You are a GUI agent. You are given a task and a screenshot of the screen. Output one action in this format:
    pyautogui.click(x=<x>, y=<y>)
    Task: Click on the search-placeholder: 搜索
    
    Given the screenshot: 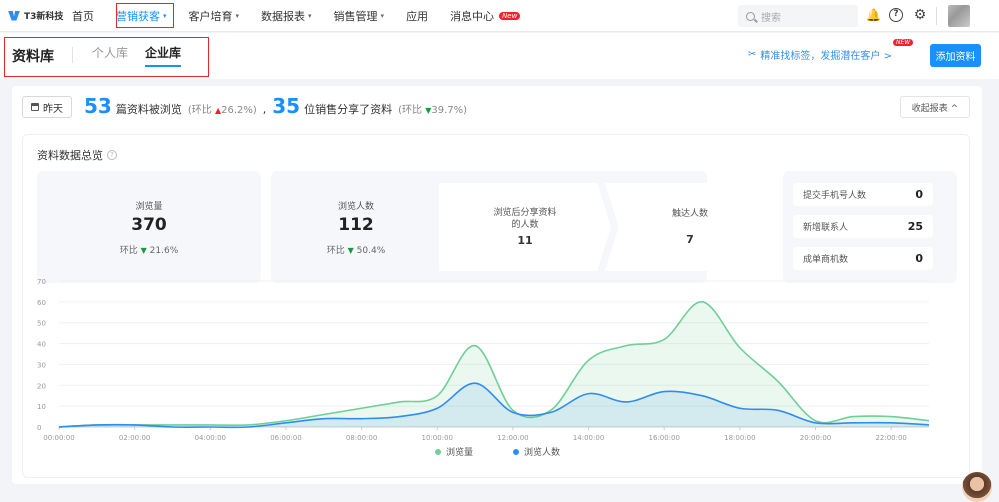 What is the action you would take?
    pyautogui.click(x=771, y=16)
    